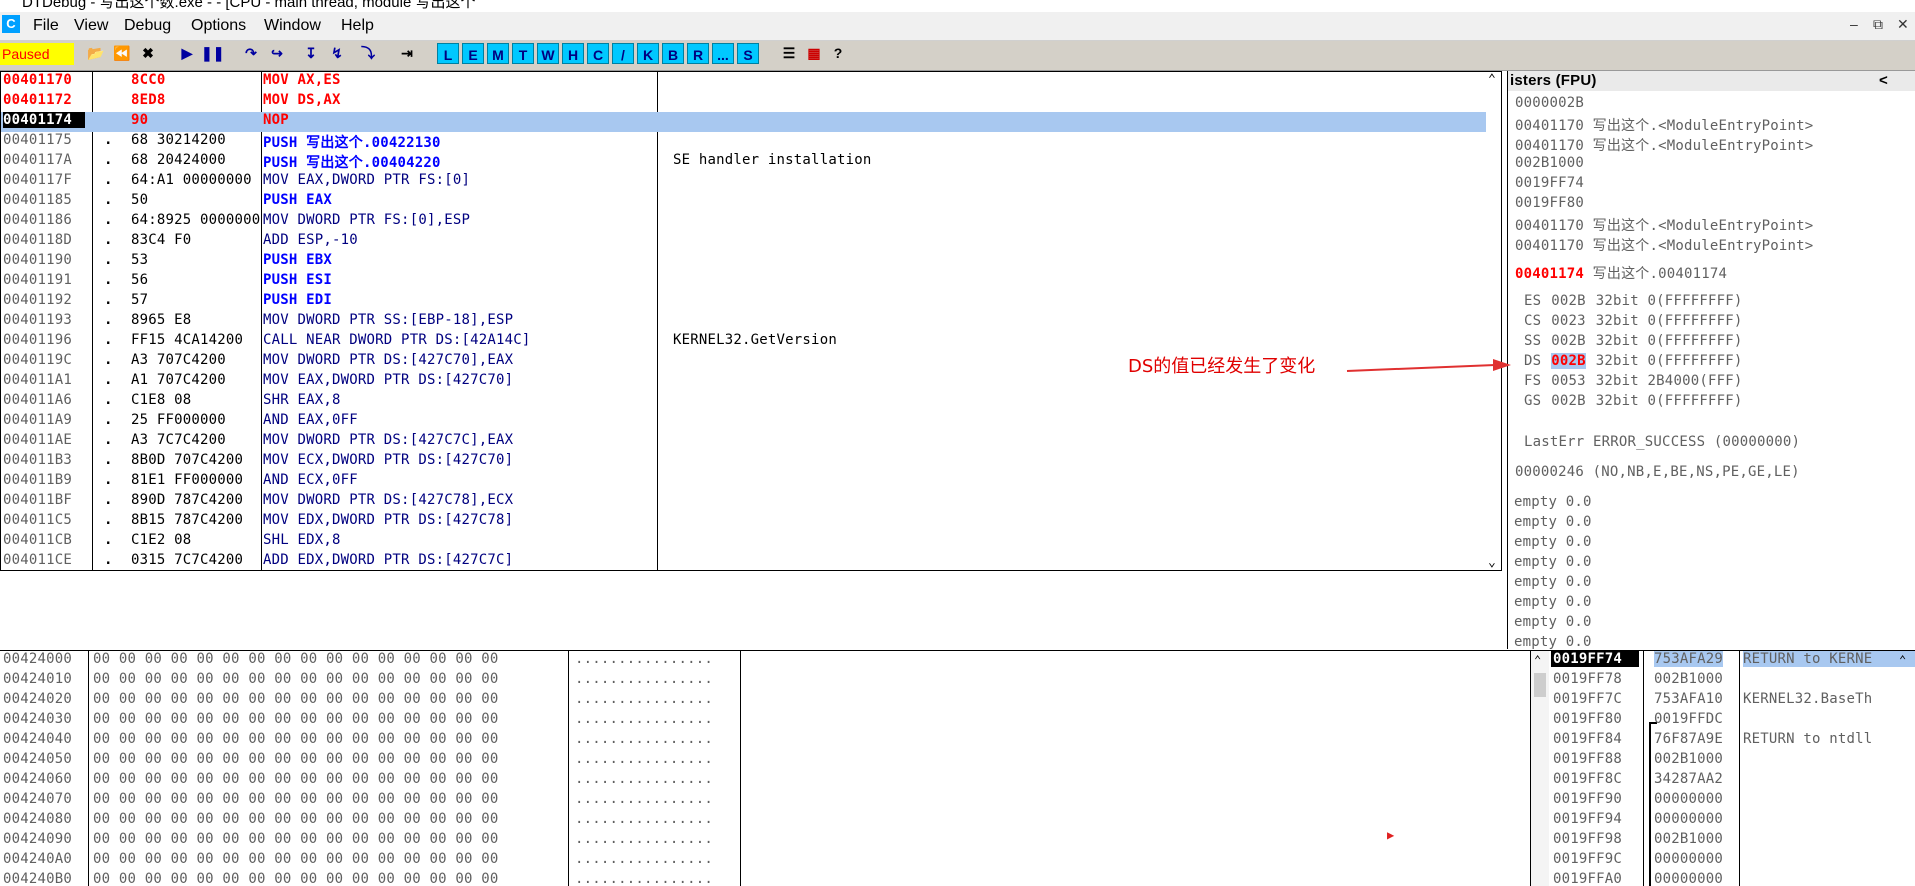  What do you see at coordinates (1633, 341) in the screenshot?
I see `segment-register-row: SS 002B 32bit 0(FFFFFFFF)` at bounding box center [1633, 341].